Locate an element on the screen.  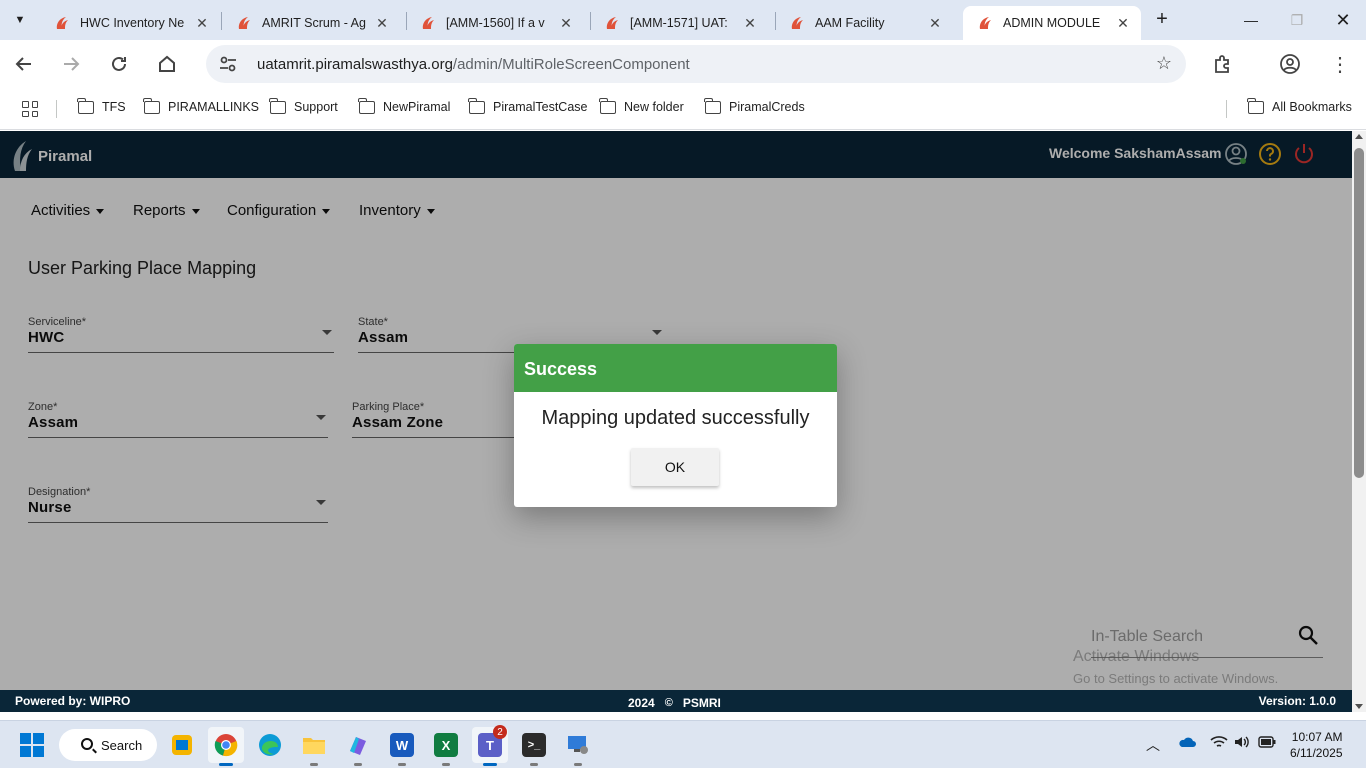
browser-tab: AAM Facility ✕ is located at coordinates (864, 23).